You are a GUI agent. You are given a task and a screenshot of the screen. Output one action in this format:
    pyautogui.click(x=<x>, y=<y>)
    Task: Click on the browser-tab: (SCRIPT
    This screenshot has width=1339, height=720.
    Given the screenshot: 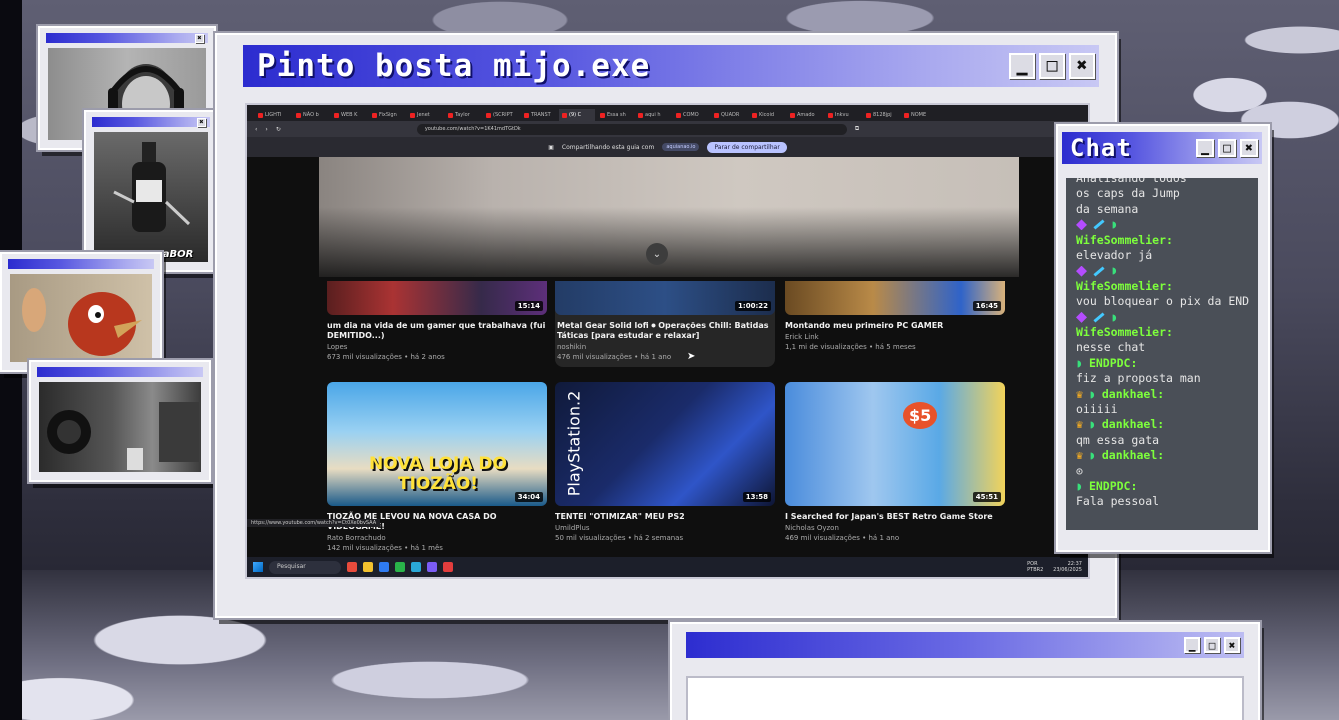 What is the action you would take?
    pyautogui.click(x=501, y=115)
    